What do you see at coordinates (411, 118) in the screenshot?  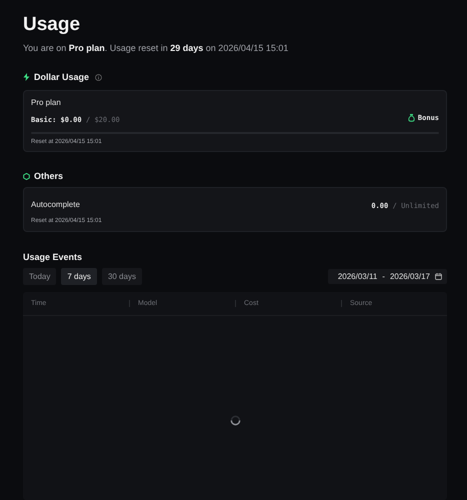 I see `money-bag-icon` at bounding box center [411, 118].